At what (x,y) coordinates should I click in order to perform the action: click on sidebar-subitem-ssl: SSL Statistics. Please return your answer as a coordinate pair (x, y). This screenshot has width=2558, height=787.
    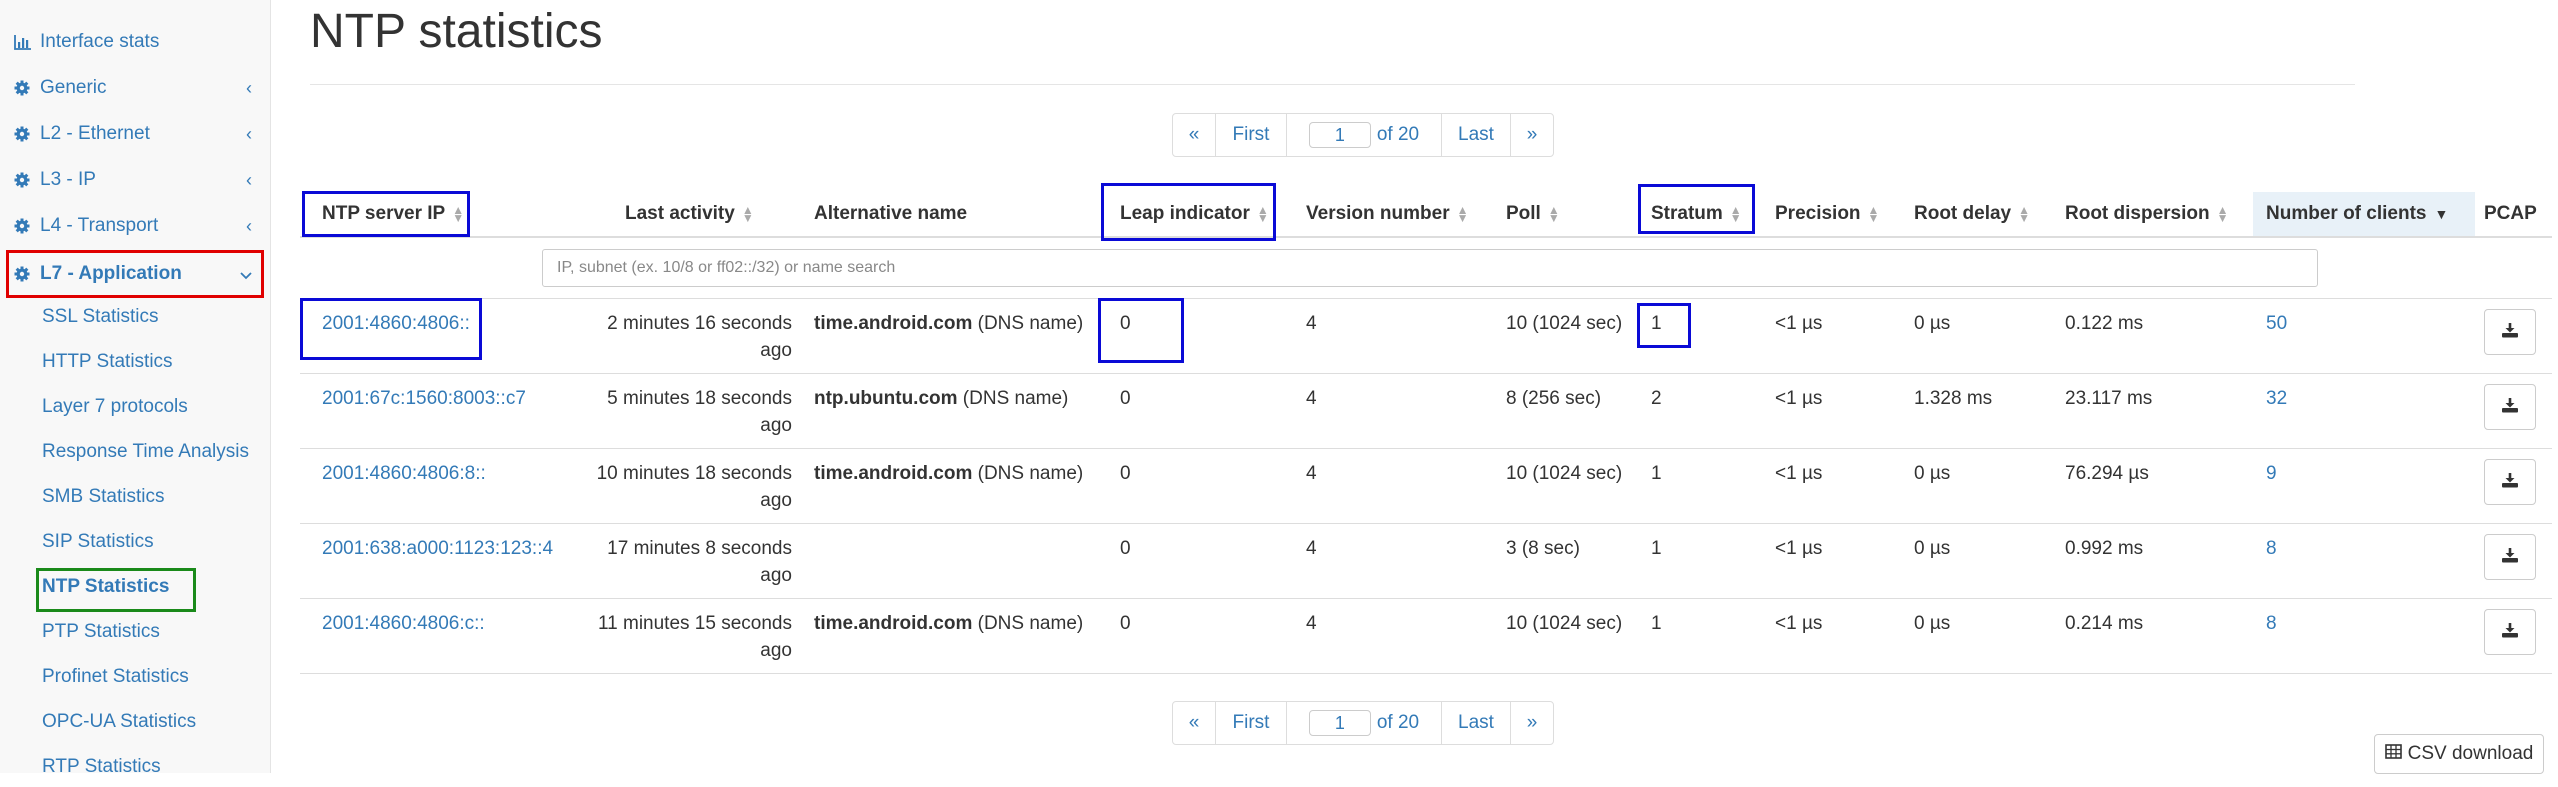
    Looking at the image, I should click on (100, 317).